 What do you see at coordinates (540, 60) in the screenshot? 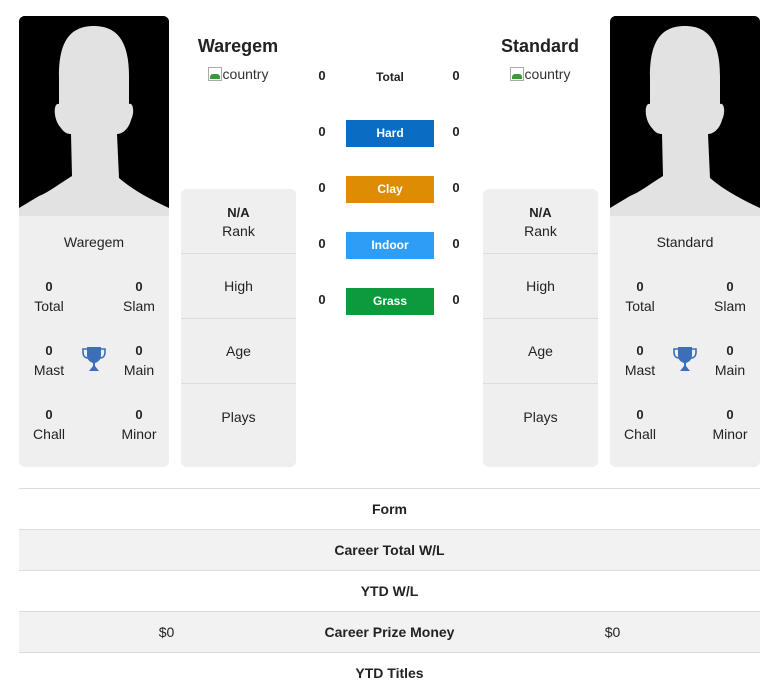
I see `right-player-header: Standard country` at bounding box center [540, 60].